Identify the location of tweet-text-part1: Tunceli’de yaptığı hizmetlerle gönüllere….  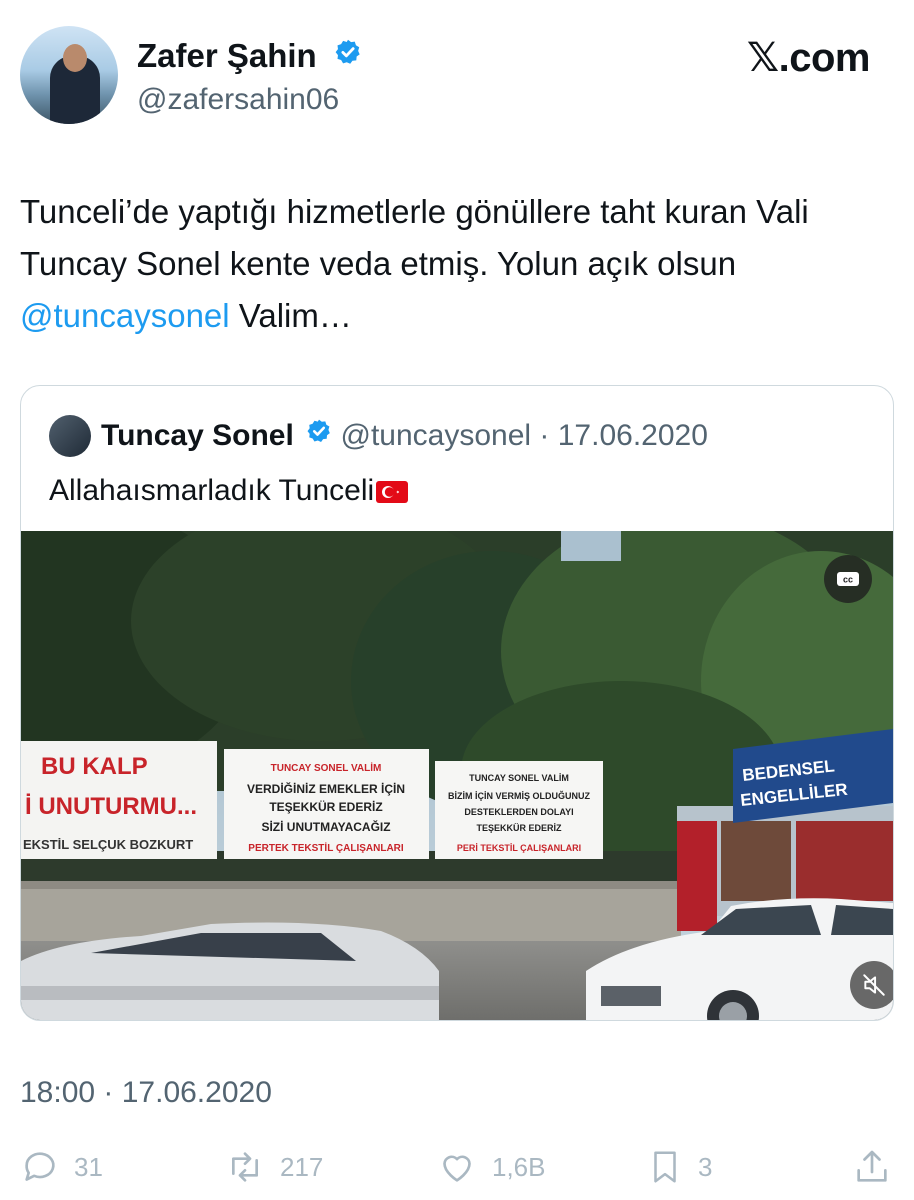
(414, 237).